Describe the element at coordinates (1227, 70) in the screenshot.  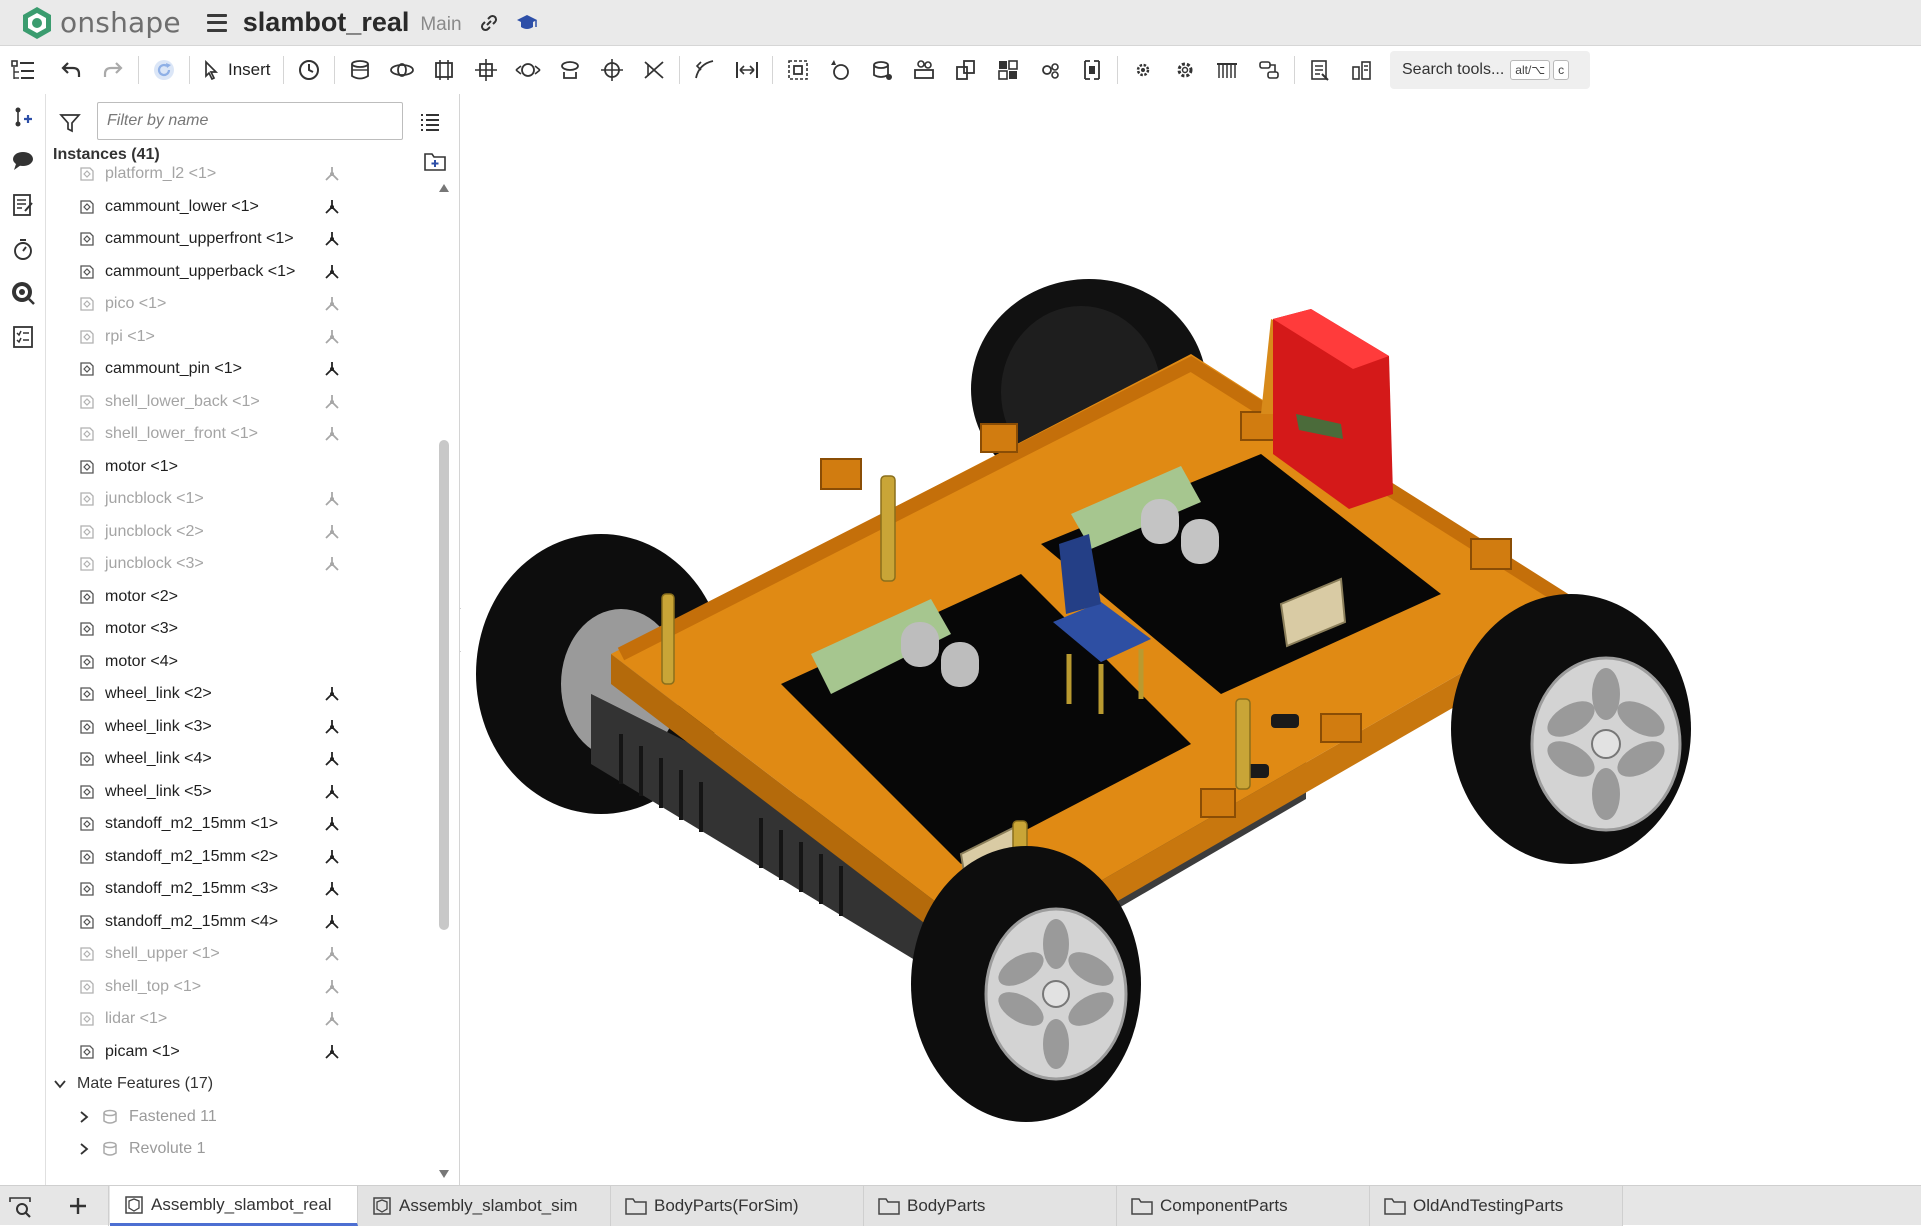
I see `display-states-button` at that location.